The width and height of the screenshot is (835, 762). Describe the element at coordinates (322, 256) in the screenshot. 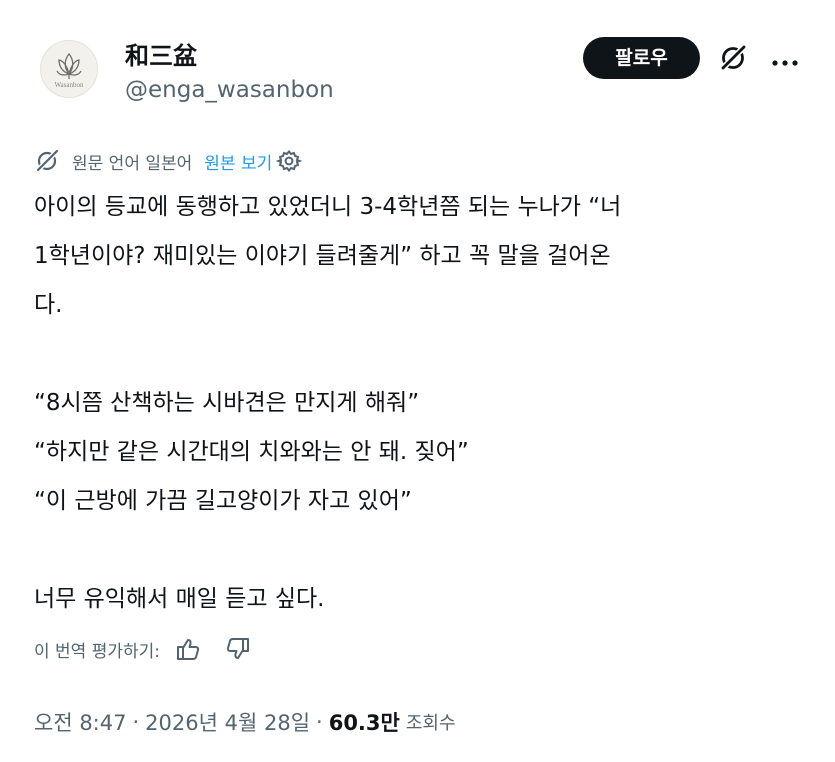

I see `tweet-line: 1학년이야? 재미있는 이야기 들려줄게” 하고 꼭 말을 걸어온` at that location.